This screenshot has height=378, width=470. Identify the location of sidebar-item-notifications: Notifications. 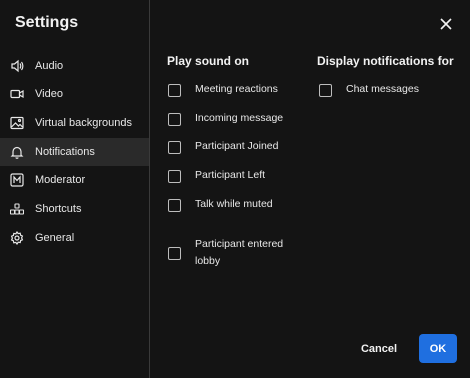
(74, 152).